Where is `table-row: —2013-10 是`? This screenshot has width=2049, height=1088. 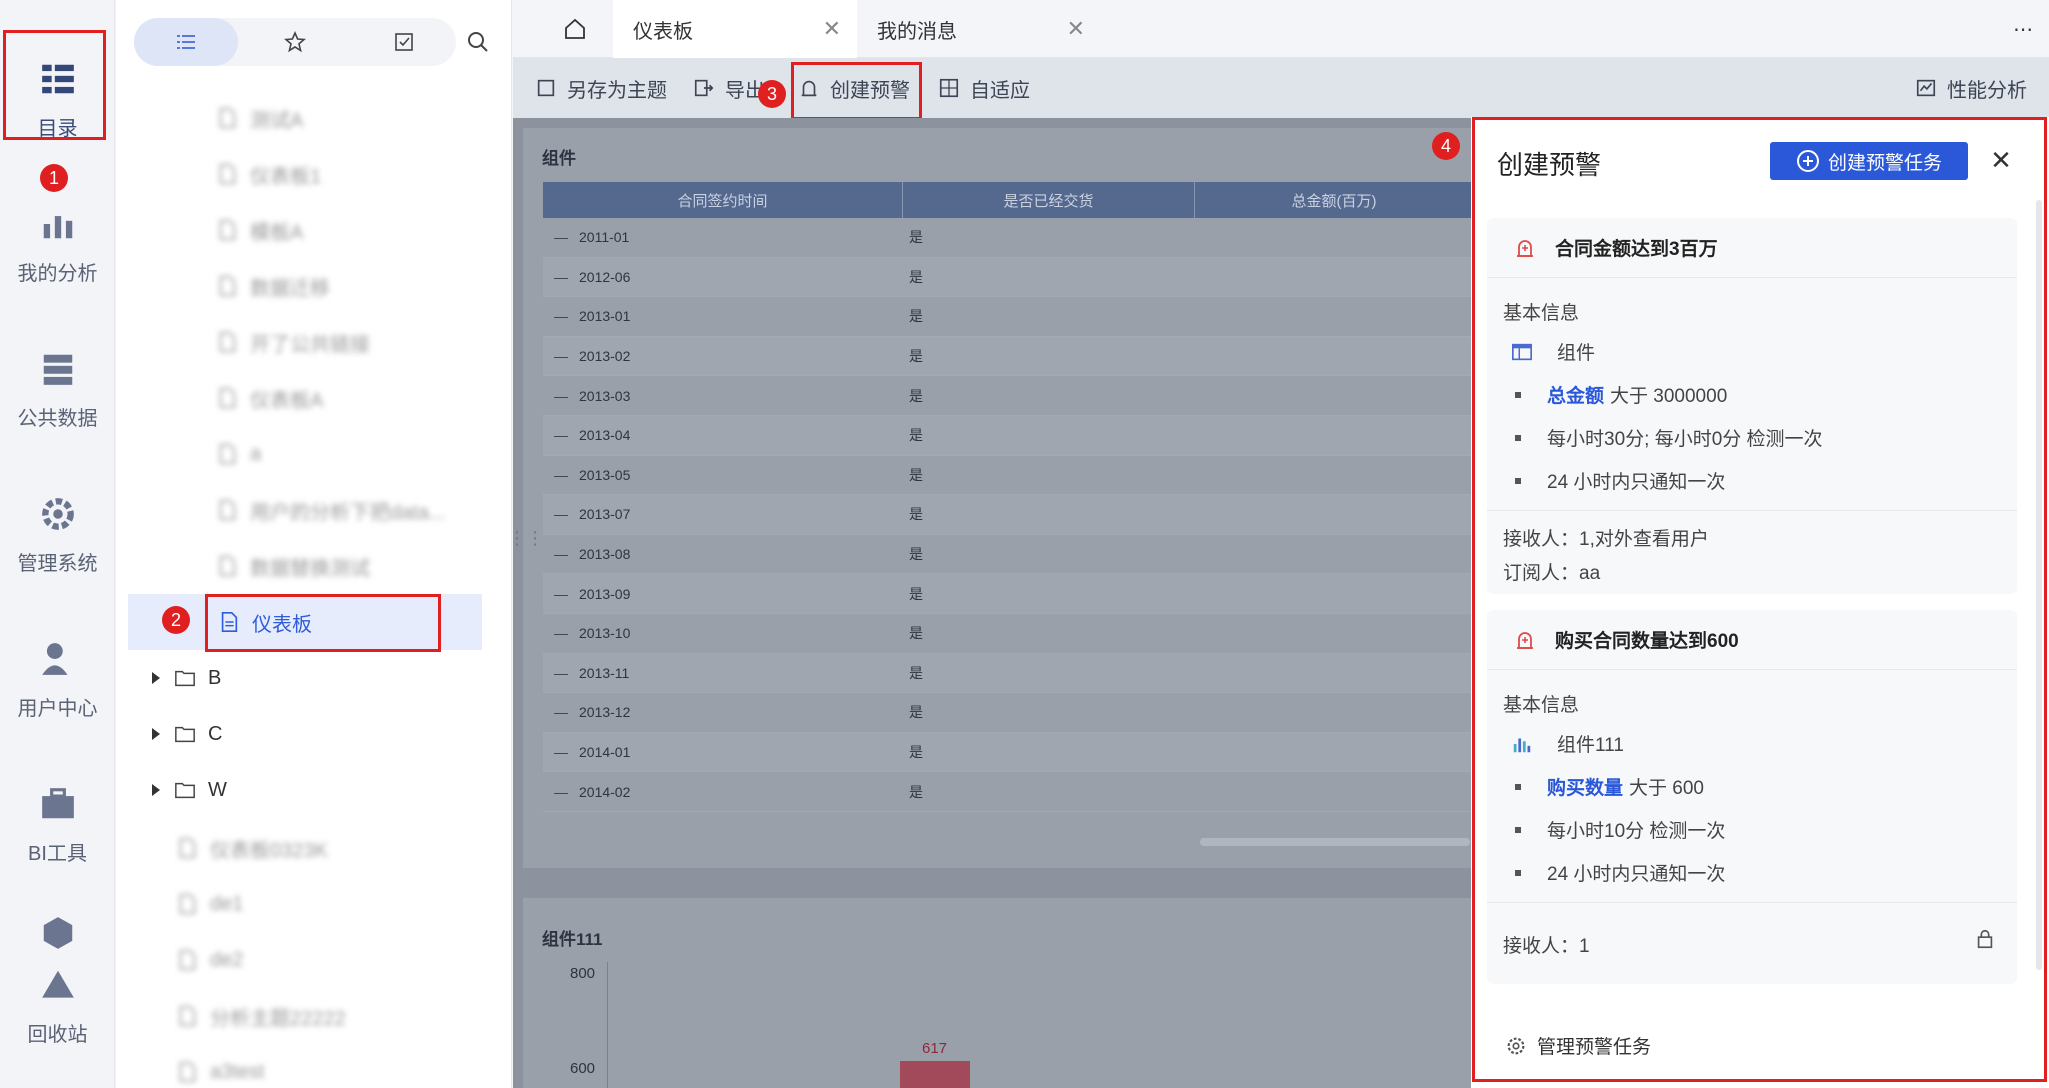
table-row: —2013-10 是 is located at coordinates (1008, 634).